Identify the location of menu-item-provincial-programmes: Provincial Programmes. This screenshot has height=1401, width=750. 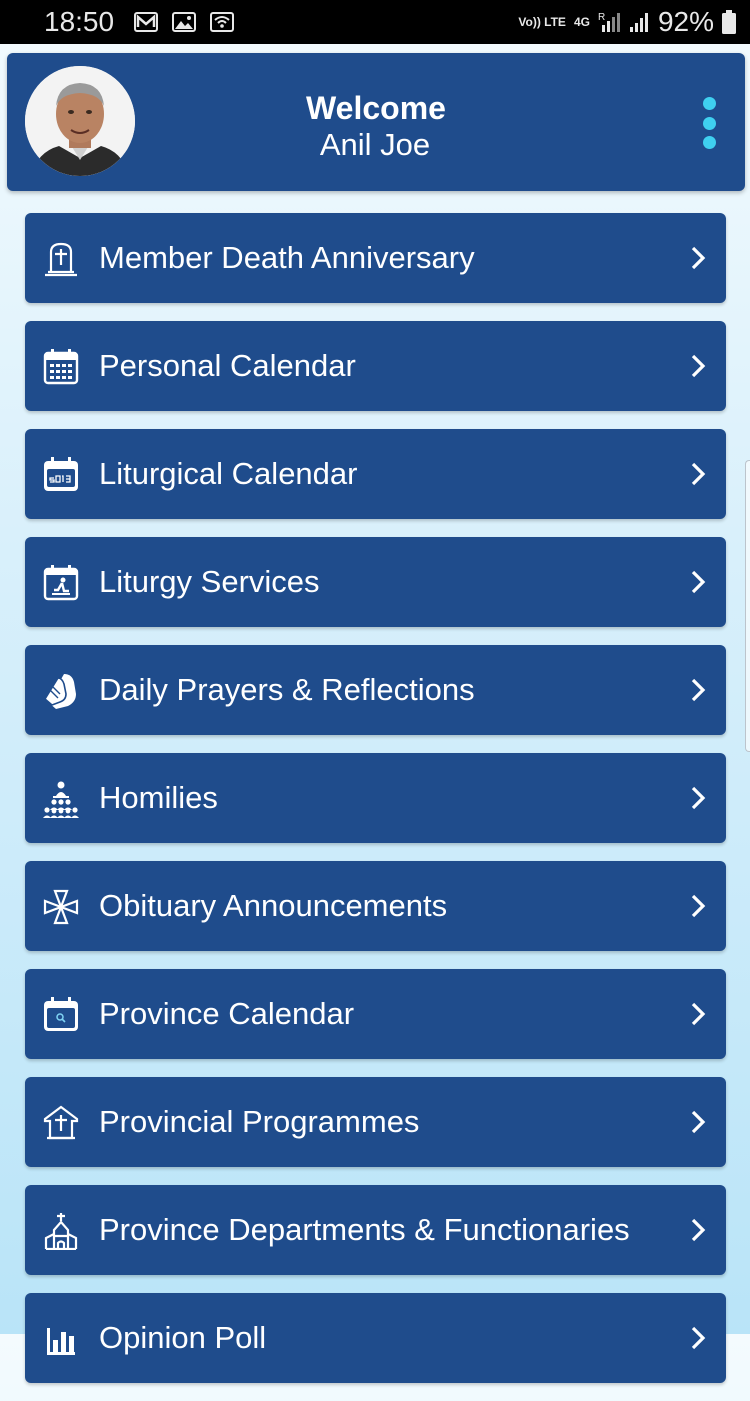
(375, 1122).